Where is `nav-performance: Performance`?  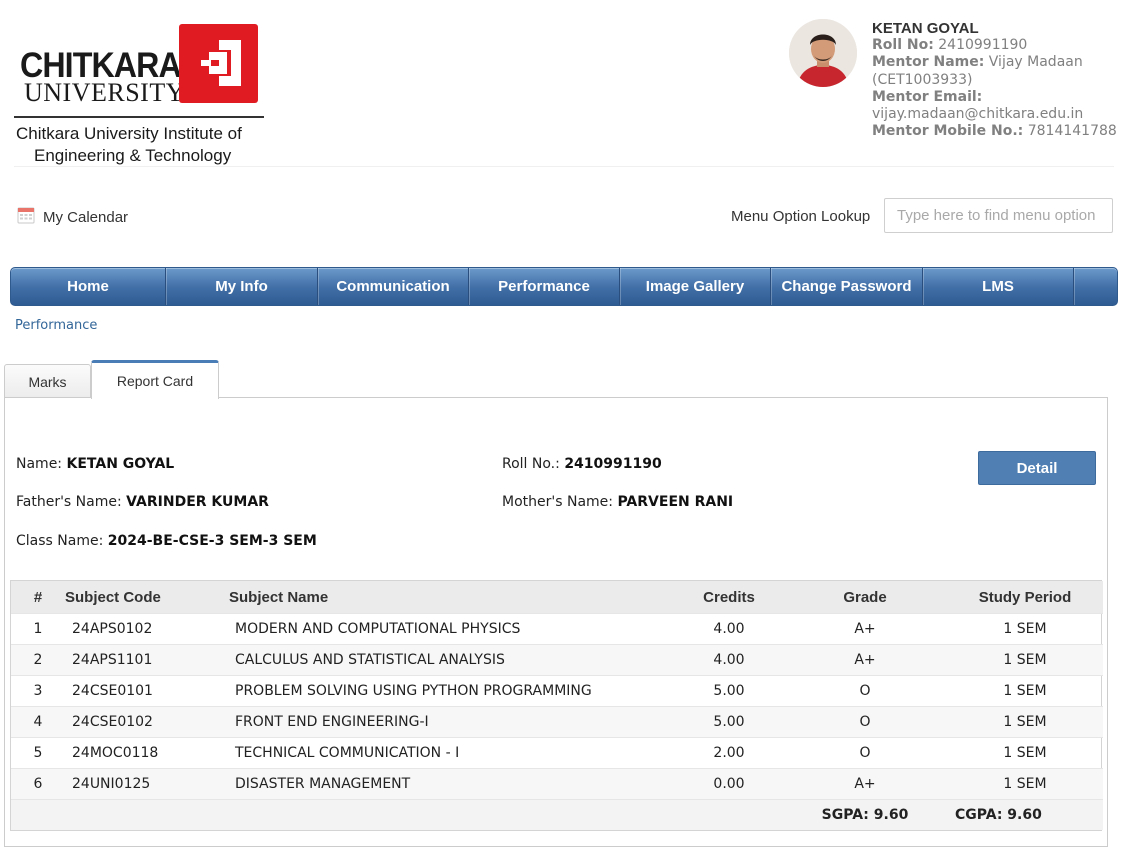 nav-performance: Performance is located at coordinates (544, 286).